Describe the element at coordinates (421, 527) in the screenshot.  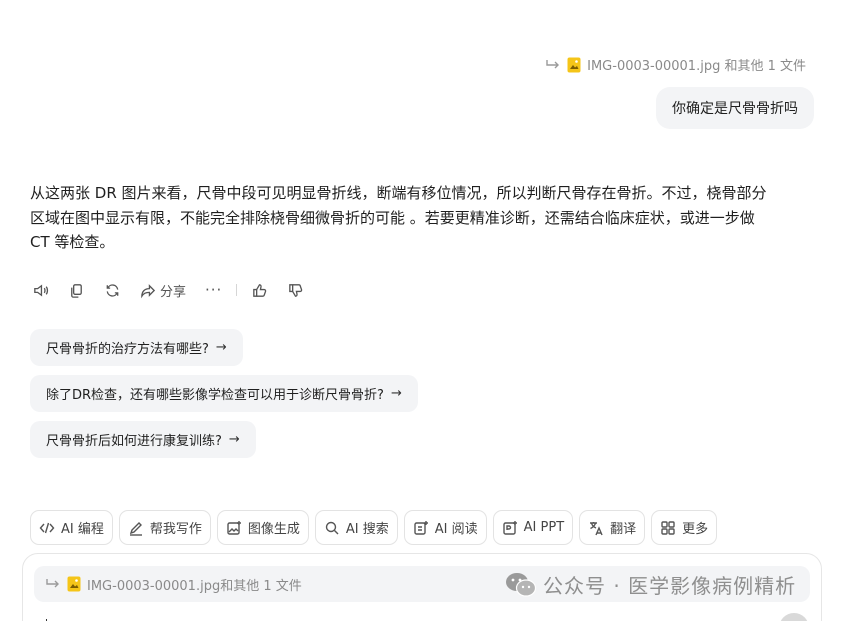
I see `reader-icon` at that location.